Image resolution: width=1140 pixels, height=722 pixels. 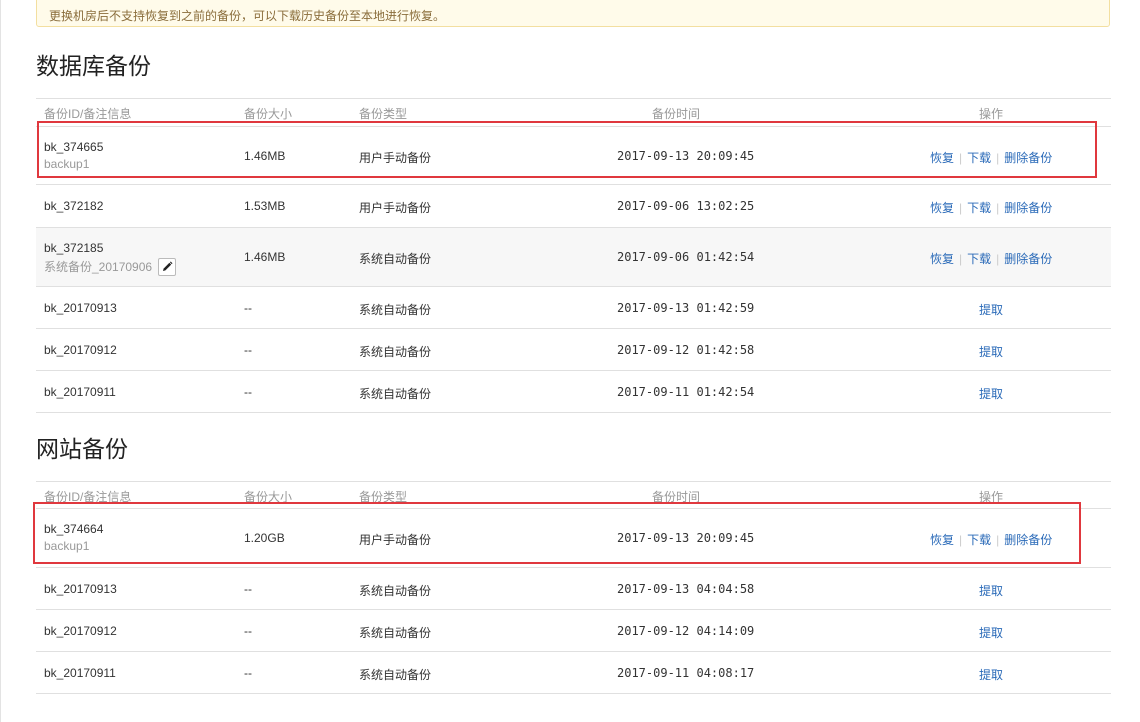 What do you see at coordinates (93, 66) in the screenshot?
I see `db-section-title: 数据库备份` at bounding box center [93, 66].